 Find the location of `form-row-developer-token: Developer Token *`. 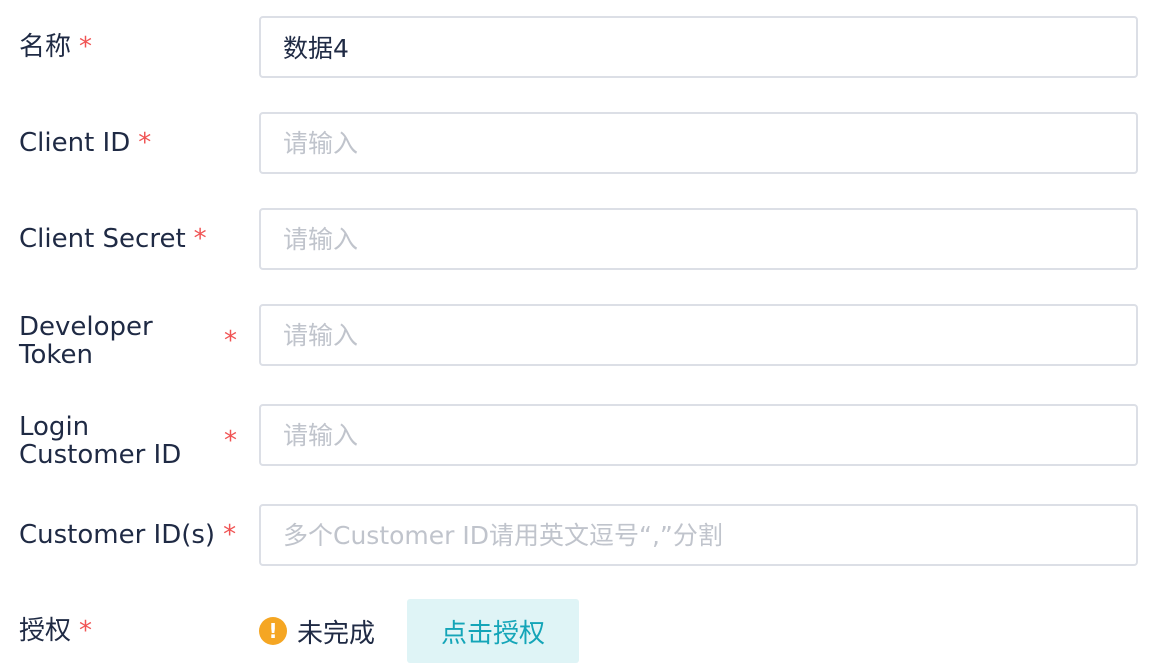

form-row-developer-token: Developer Token * is located at coordinates (587, 336).